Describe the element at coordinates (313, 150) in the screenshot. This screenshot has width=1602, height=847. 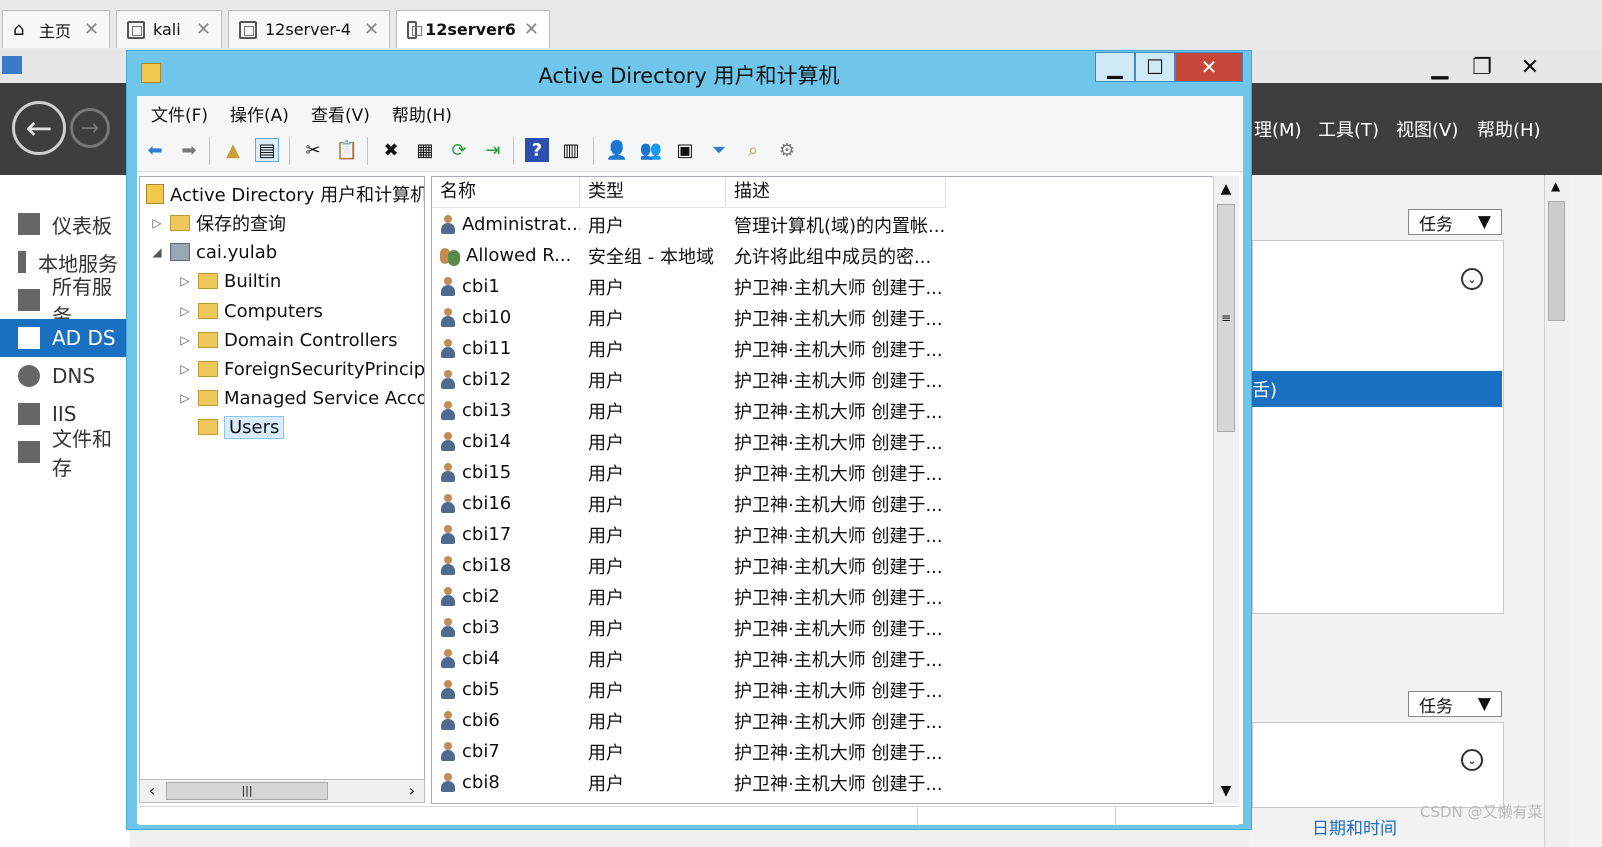
I see `cut-icon: ✂` at that location.